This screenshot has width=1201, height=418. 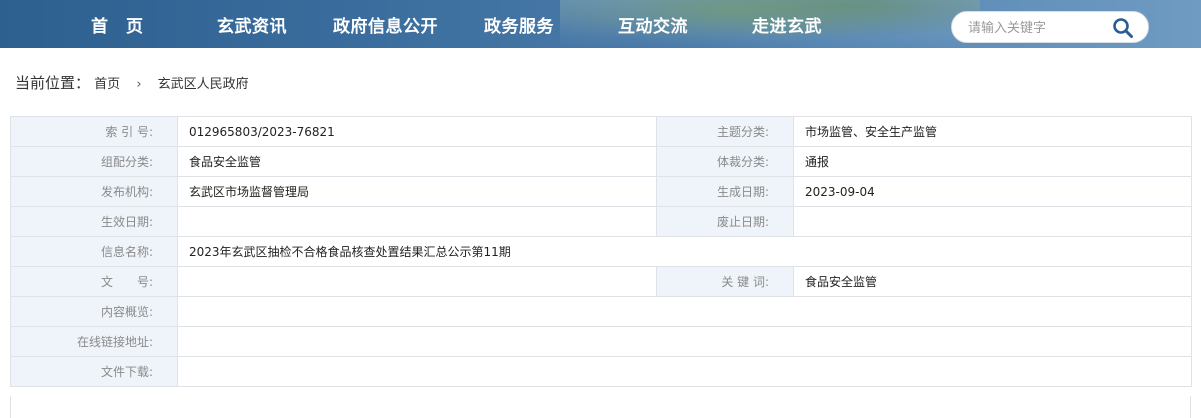 I want to click on summary-label: 内容概览:, so click(x=94, y=311).